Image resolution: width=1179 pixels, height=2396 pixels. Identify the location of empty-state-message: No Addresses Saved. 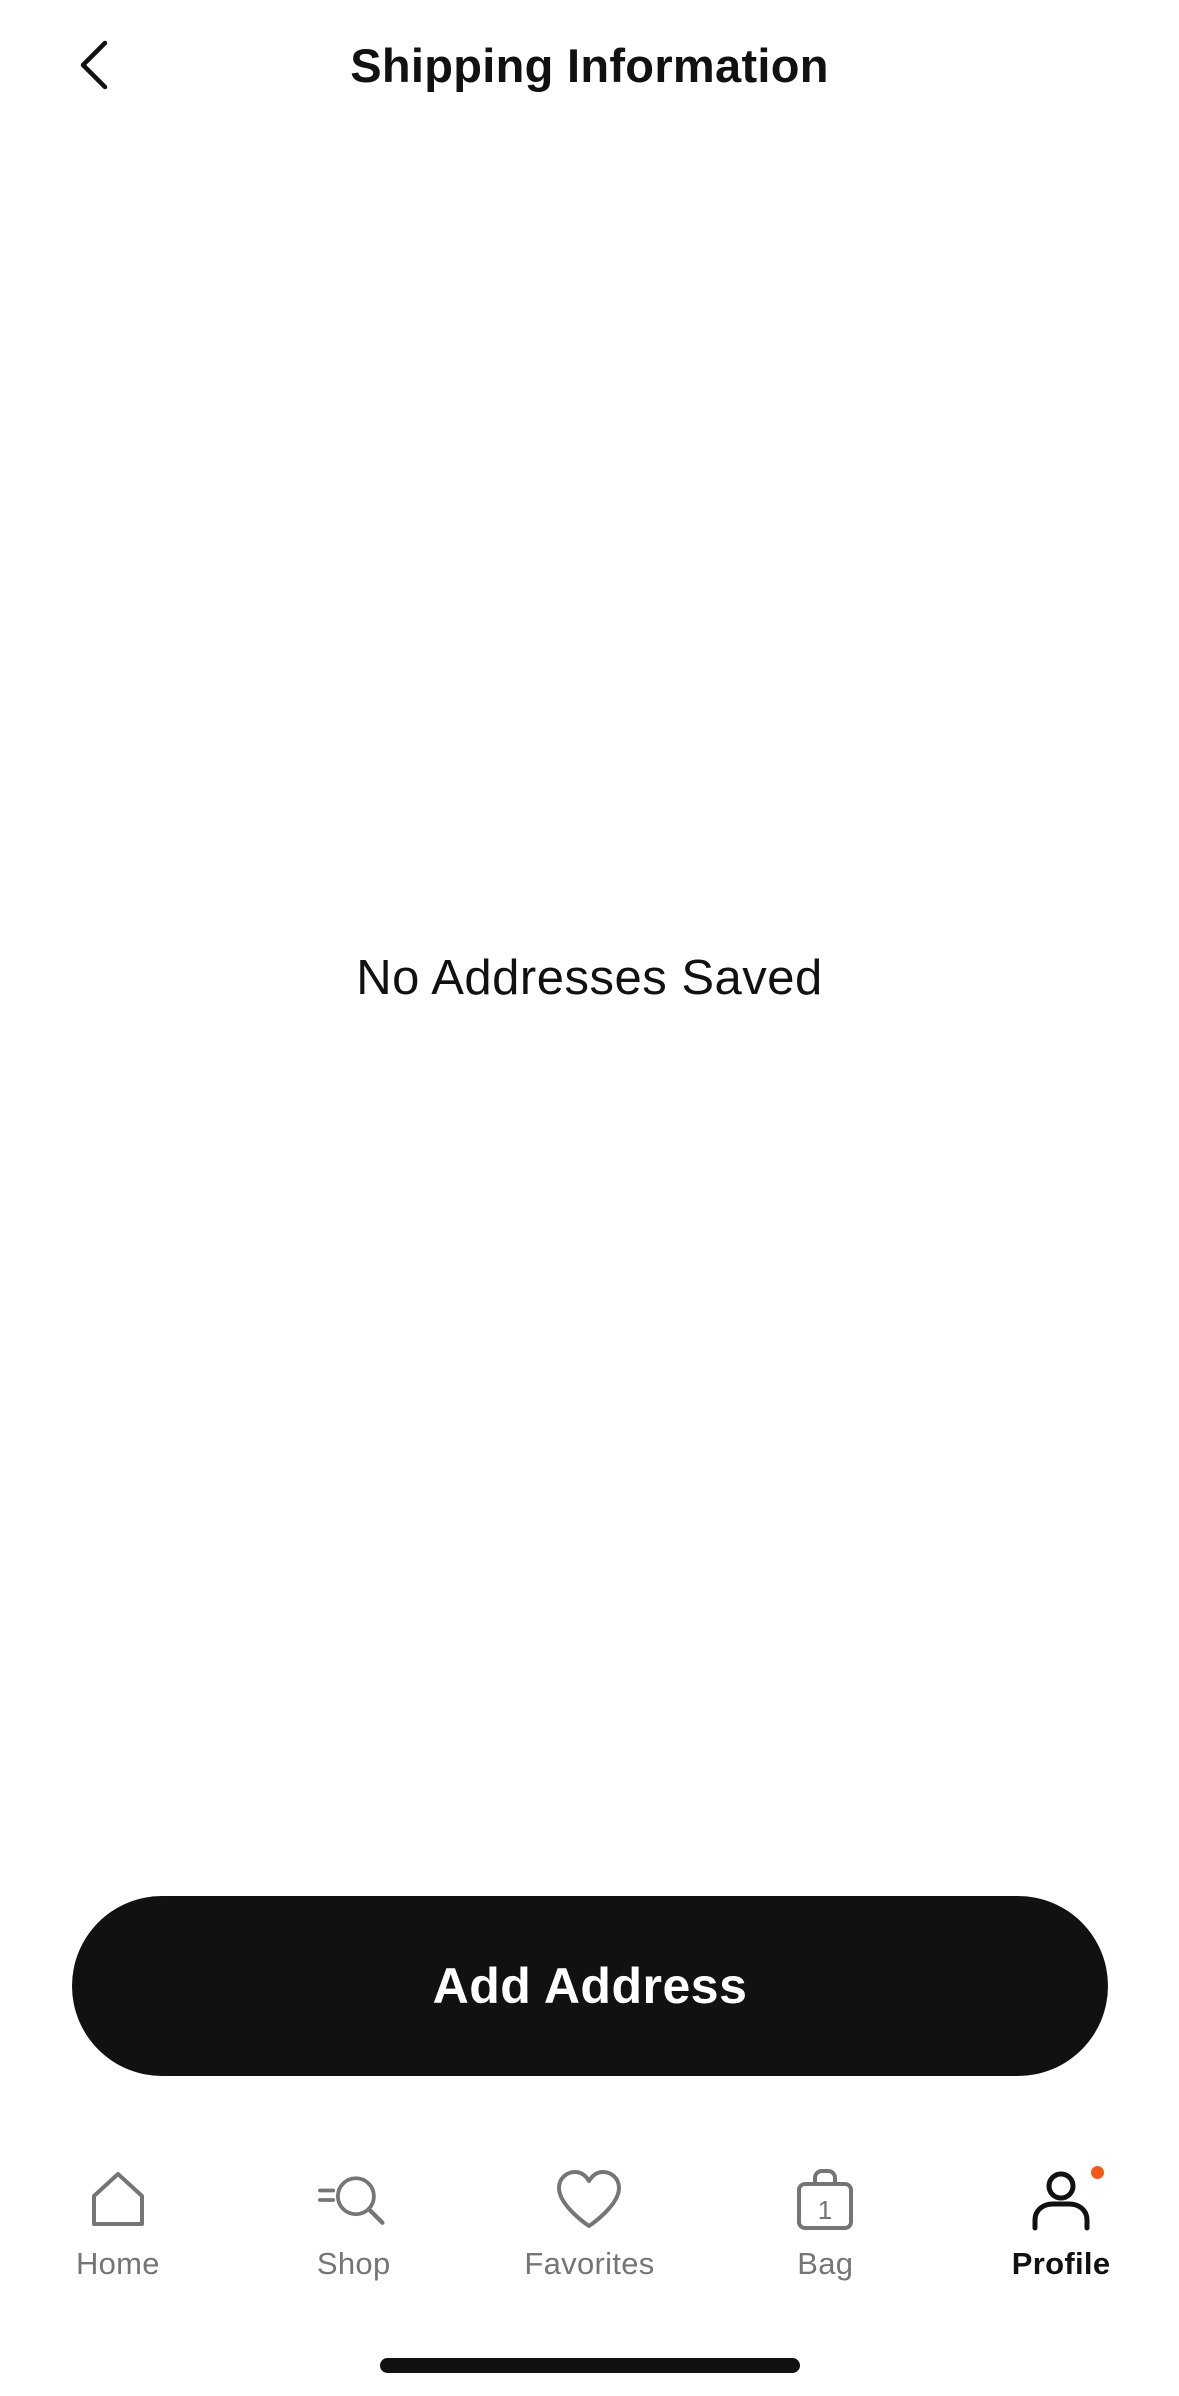
(589, 978).